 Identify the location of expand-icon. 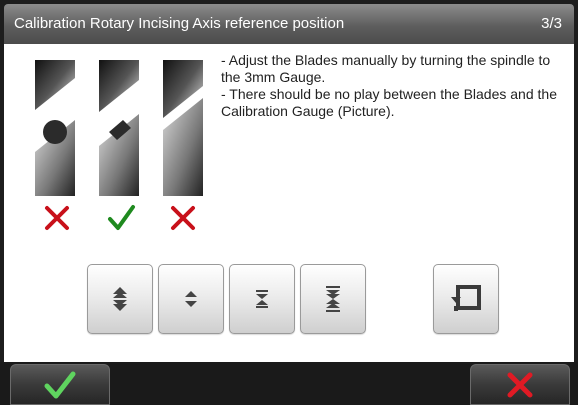
(191, 299).